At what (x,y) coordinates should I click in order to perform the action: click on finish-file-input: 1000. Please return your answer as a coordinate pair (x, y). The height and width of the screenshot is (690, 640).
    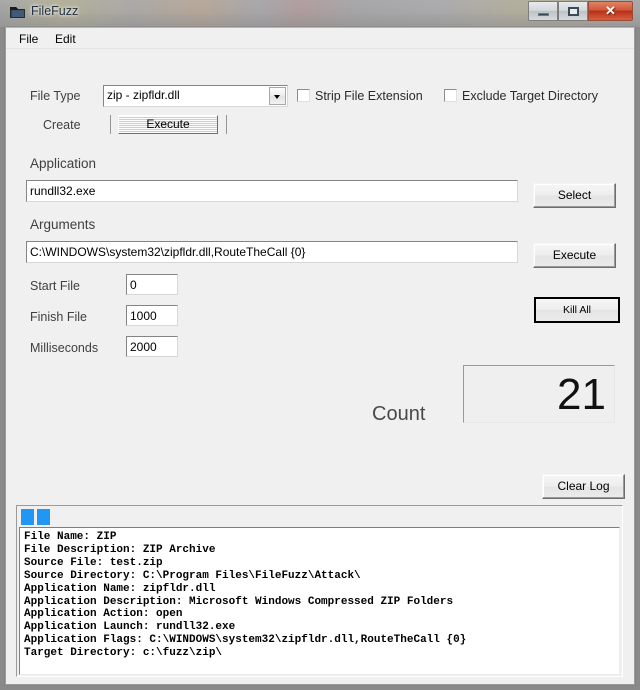
    Looking at the image, I should click on (152, 315).